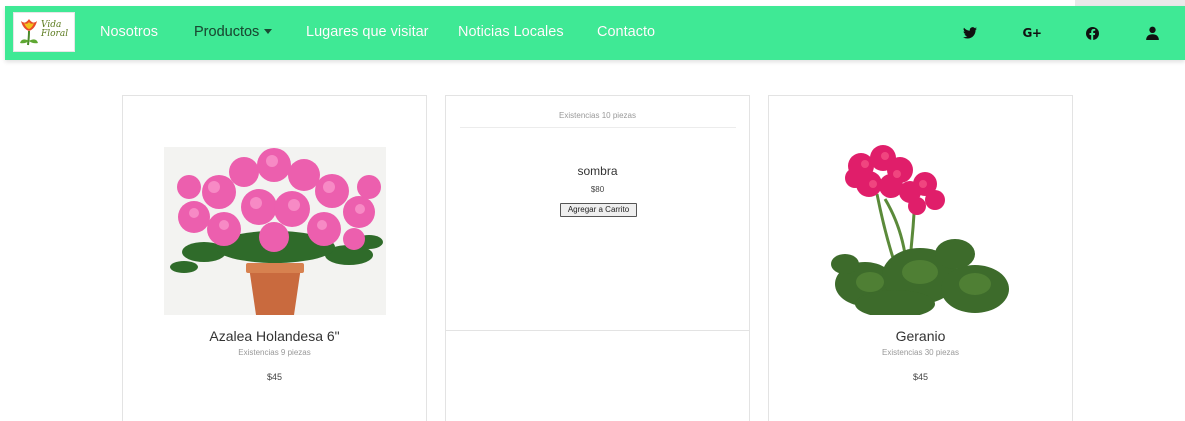 This screenshot has width=1185, height=421. I want to click on product-stock: Existencias 9 piezas, so click(274, 352).